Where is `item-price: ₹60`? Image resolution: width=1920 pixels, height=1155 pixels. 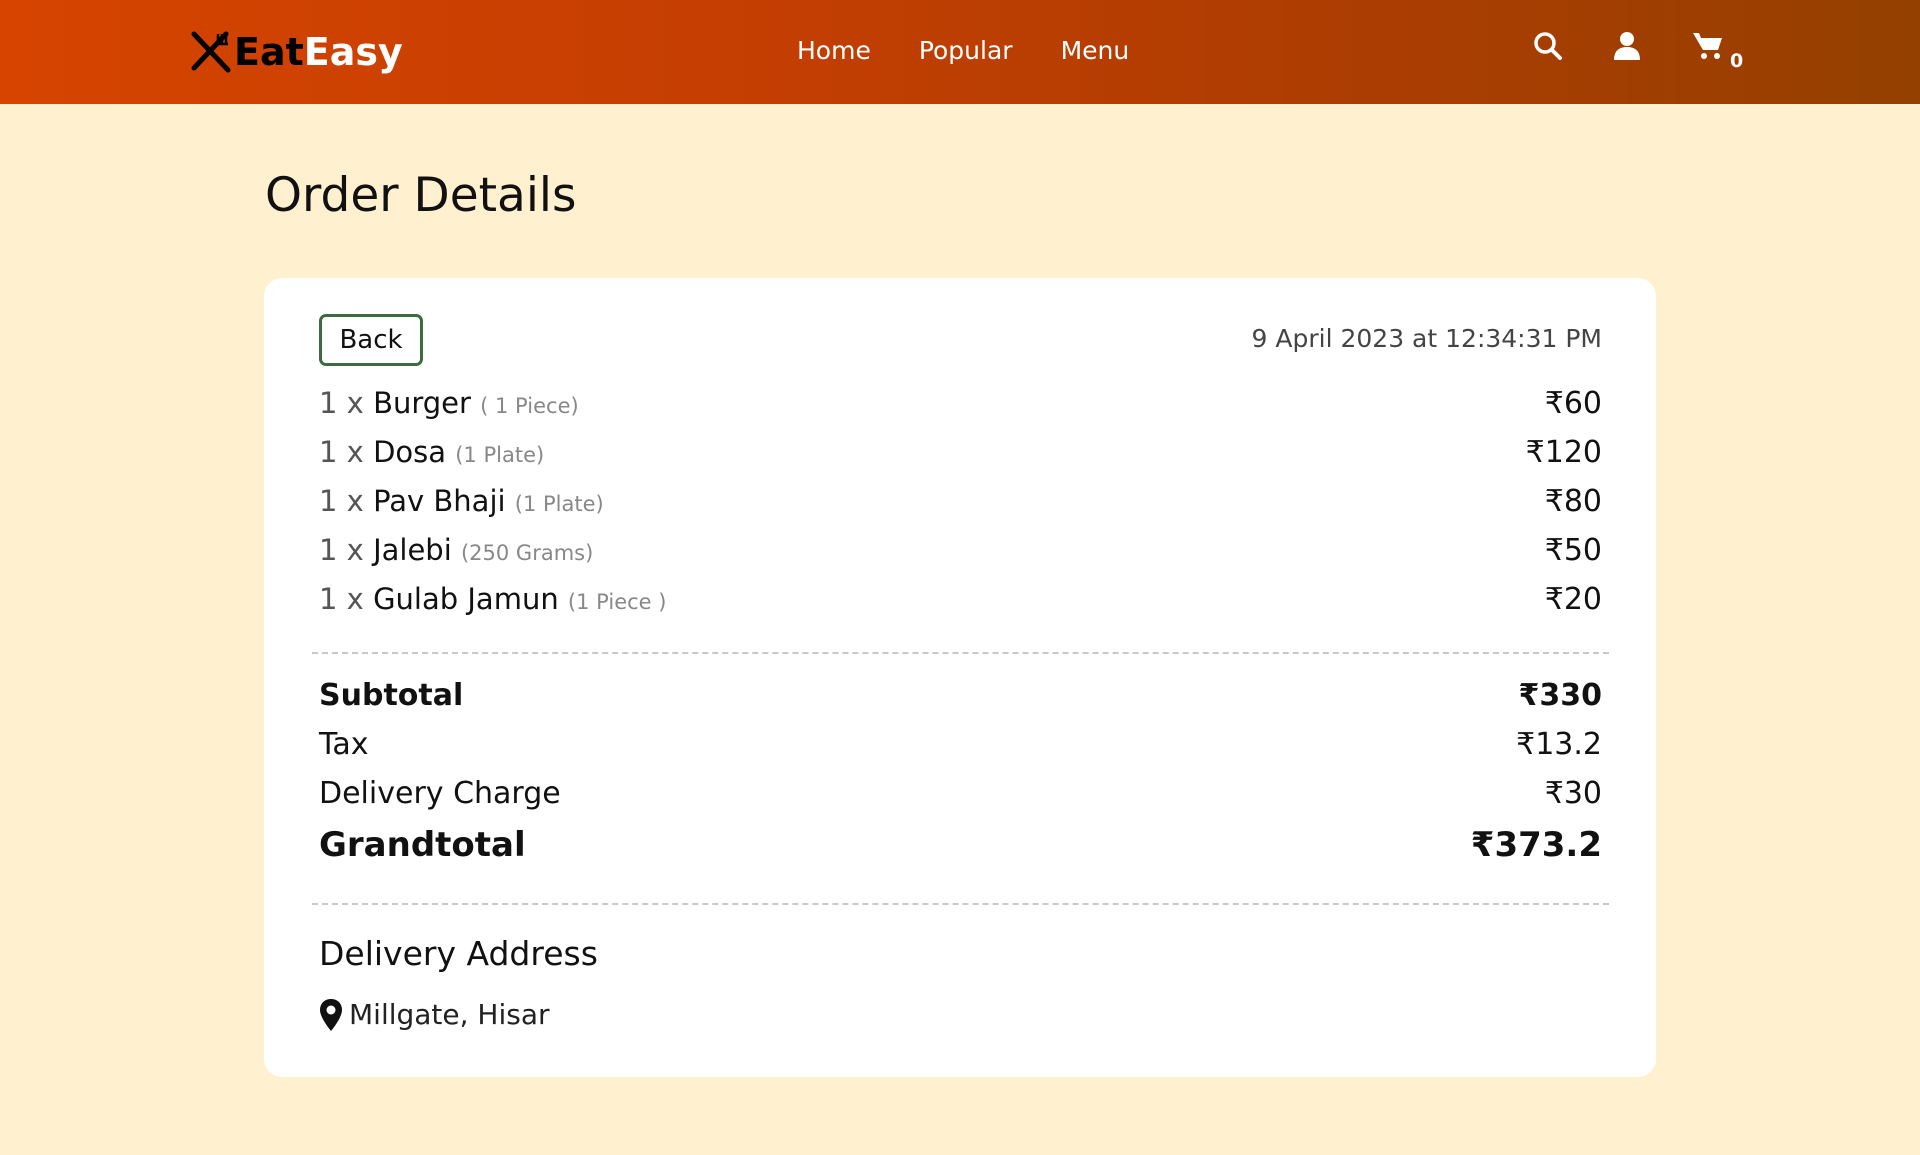
item-price: ₹60 is located at coordinates (1573, 403).